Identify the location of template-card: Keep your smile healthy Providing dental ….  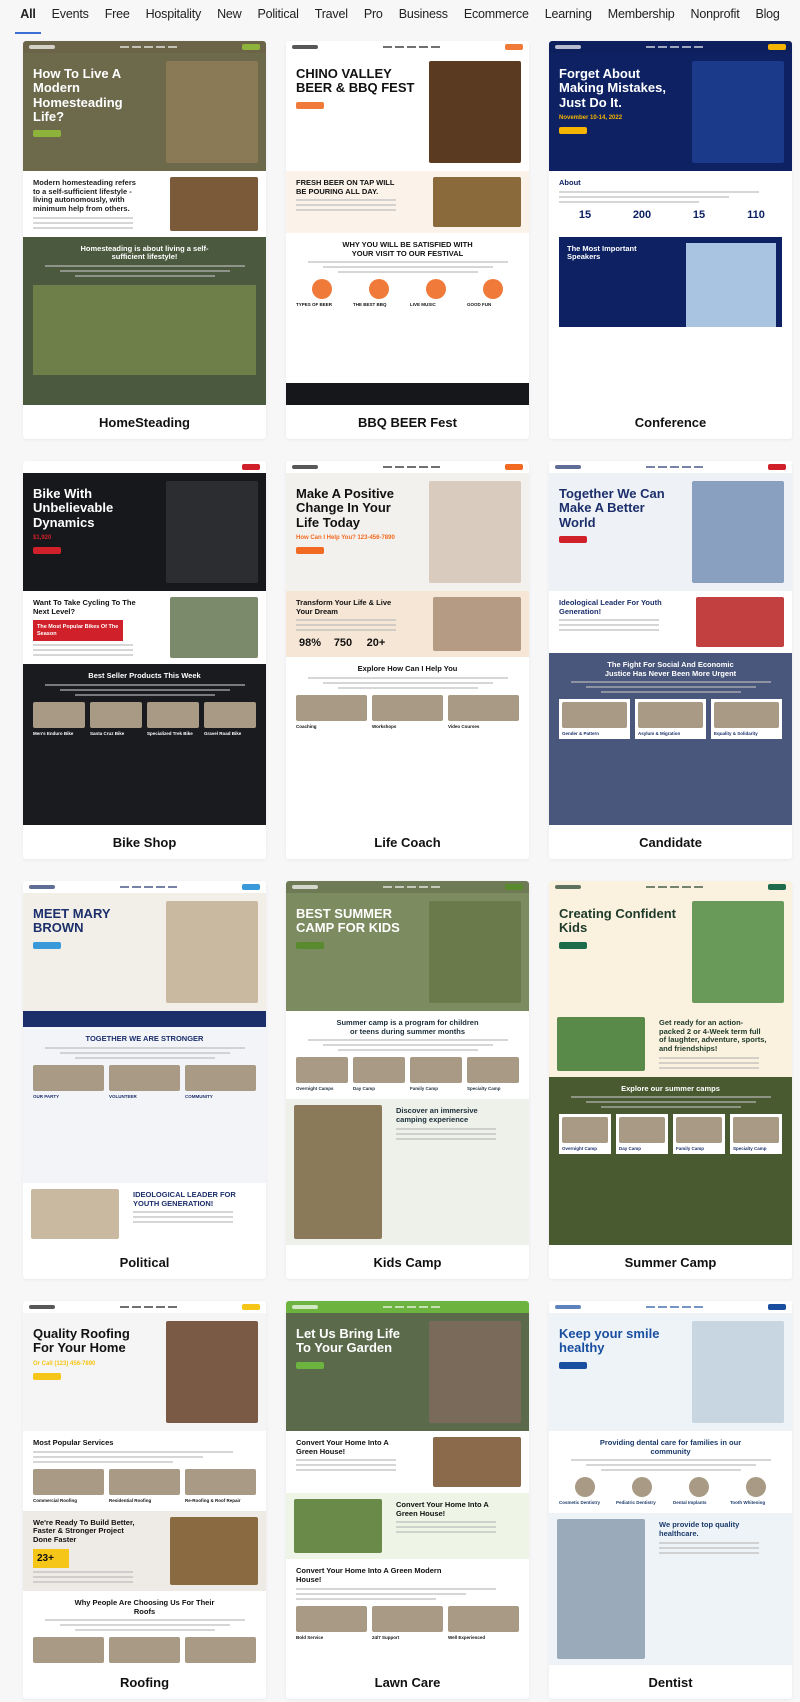
(670, 1500).